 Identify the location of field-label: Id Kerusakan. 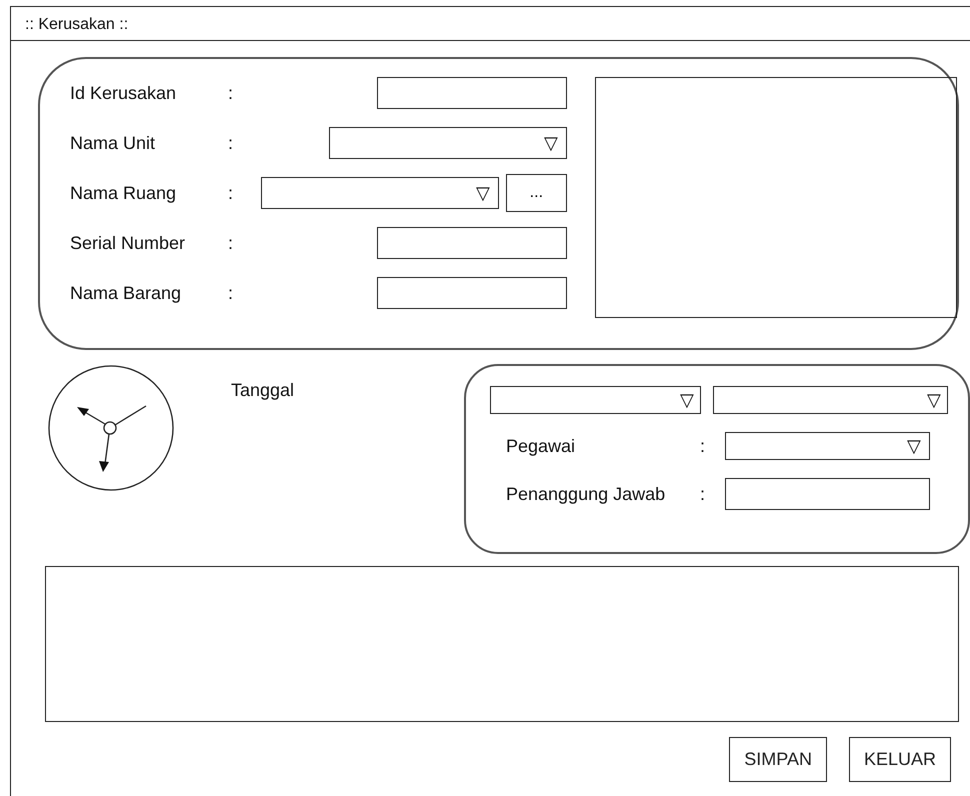
(124, 93).